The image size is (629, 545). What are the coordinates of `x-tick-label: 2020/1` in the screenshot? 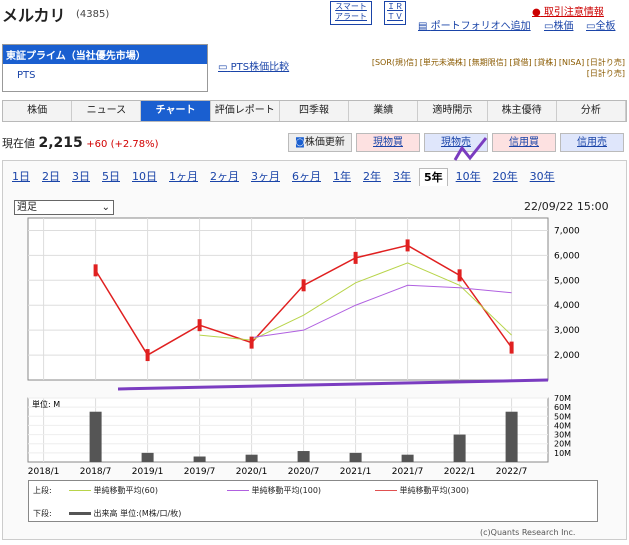 It's located at (252, 472).